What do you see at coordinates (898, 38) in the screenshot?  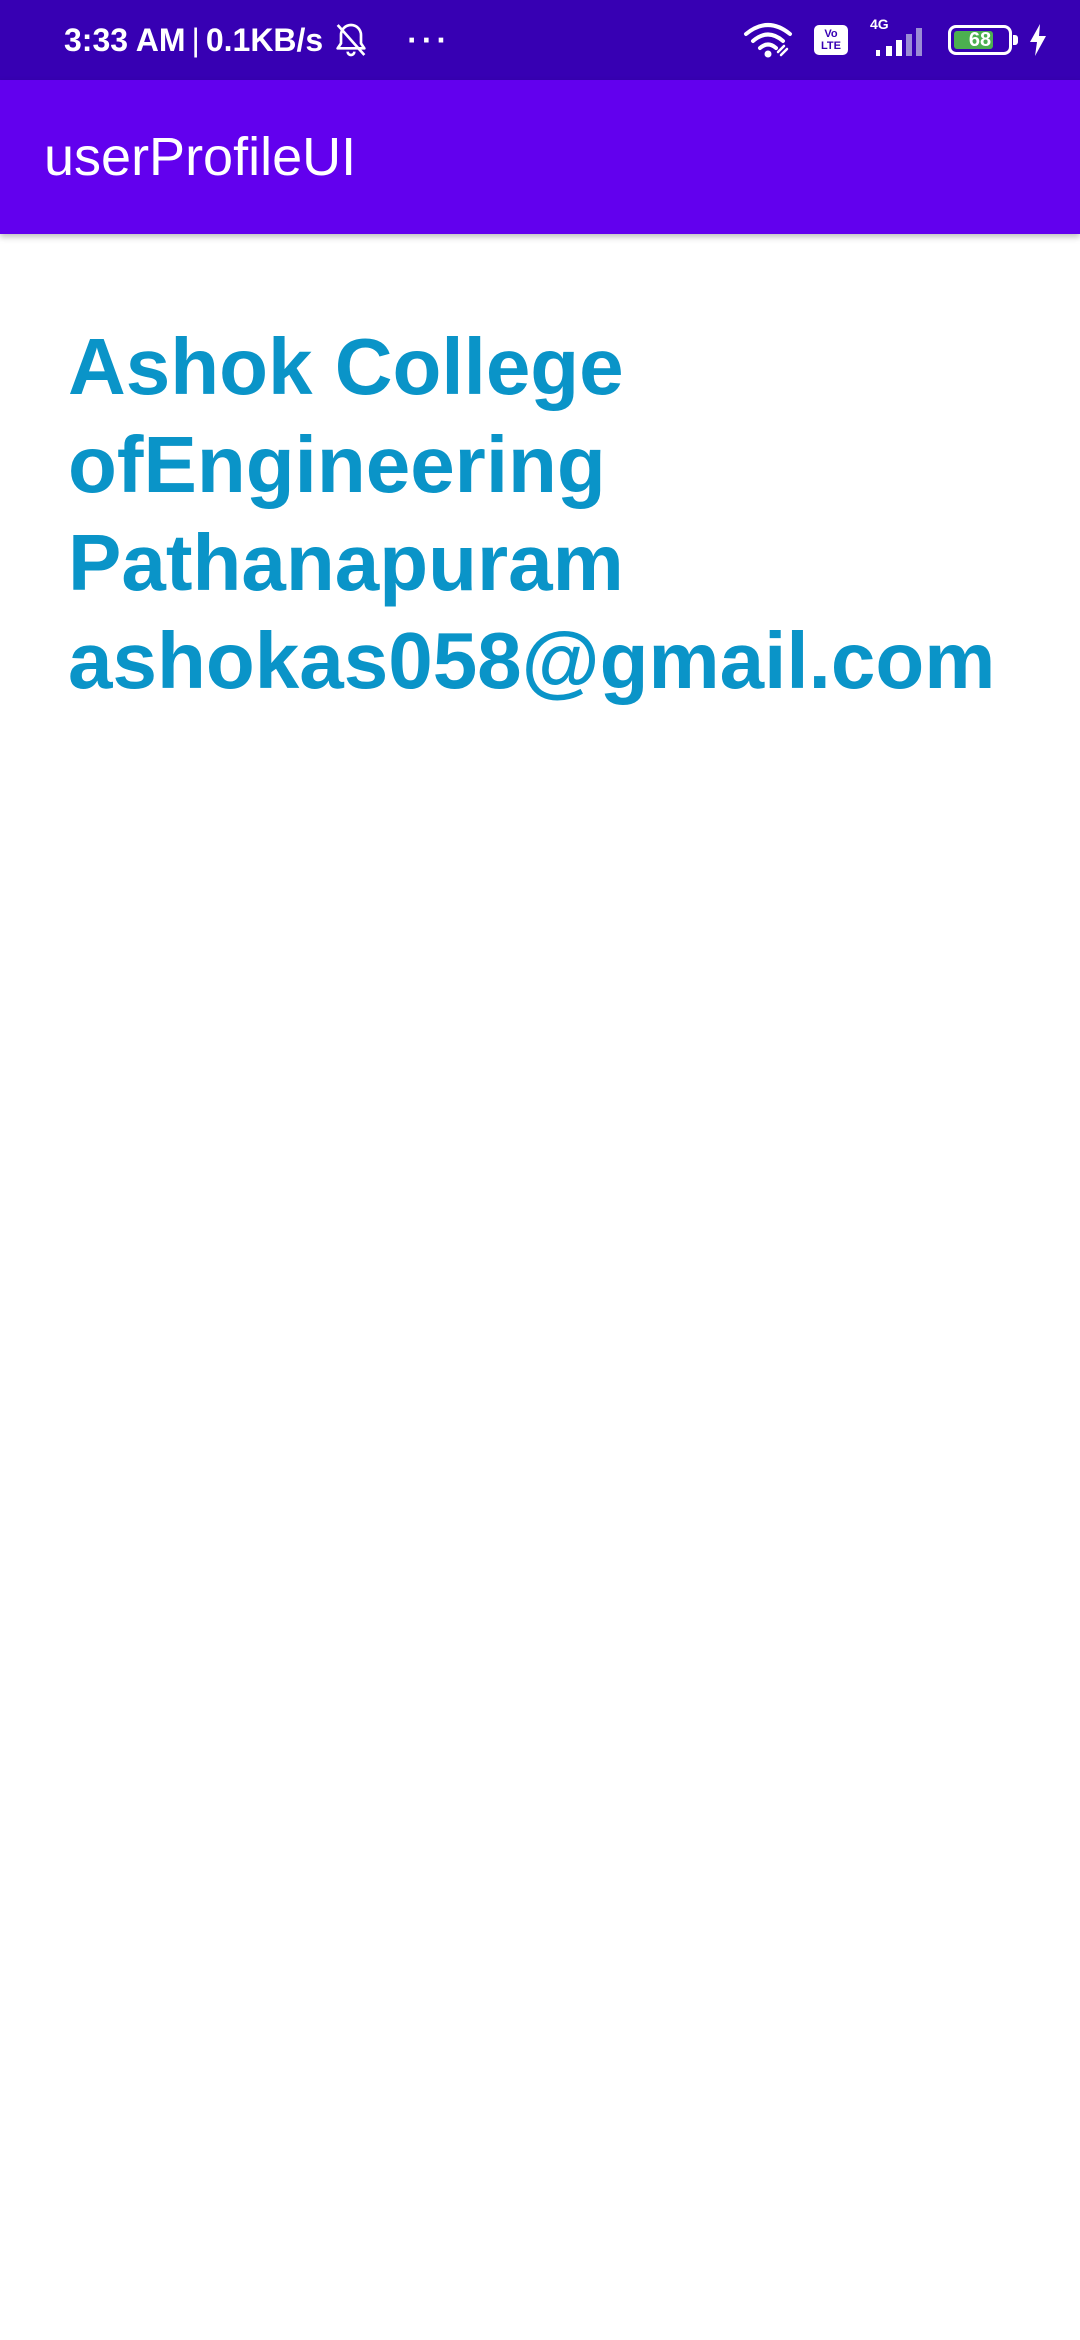 I see `signal-icon: 4G` at bounding box center [898, 38].